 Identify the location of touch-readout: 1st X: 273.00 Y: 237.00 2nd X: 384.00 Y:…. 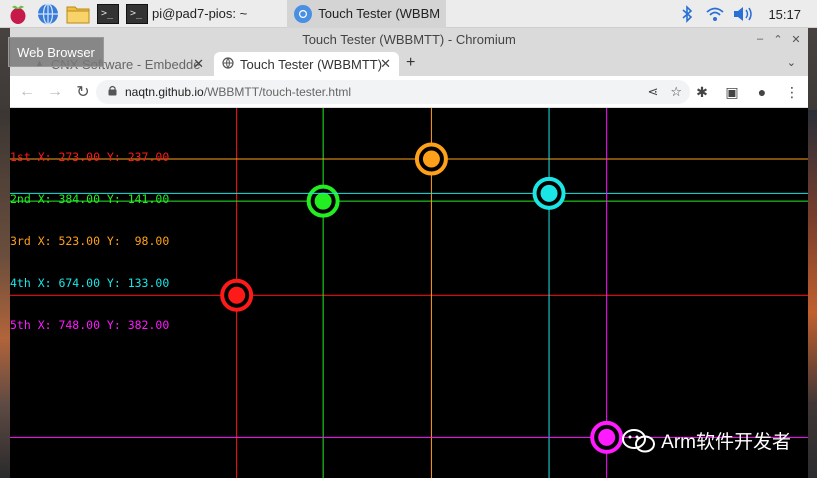
(89, 241).